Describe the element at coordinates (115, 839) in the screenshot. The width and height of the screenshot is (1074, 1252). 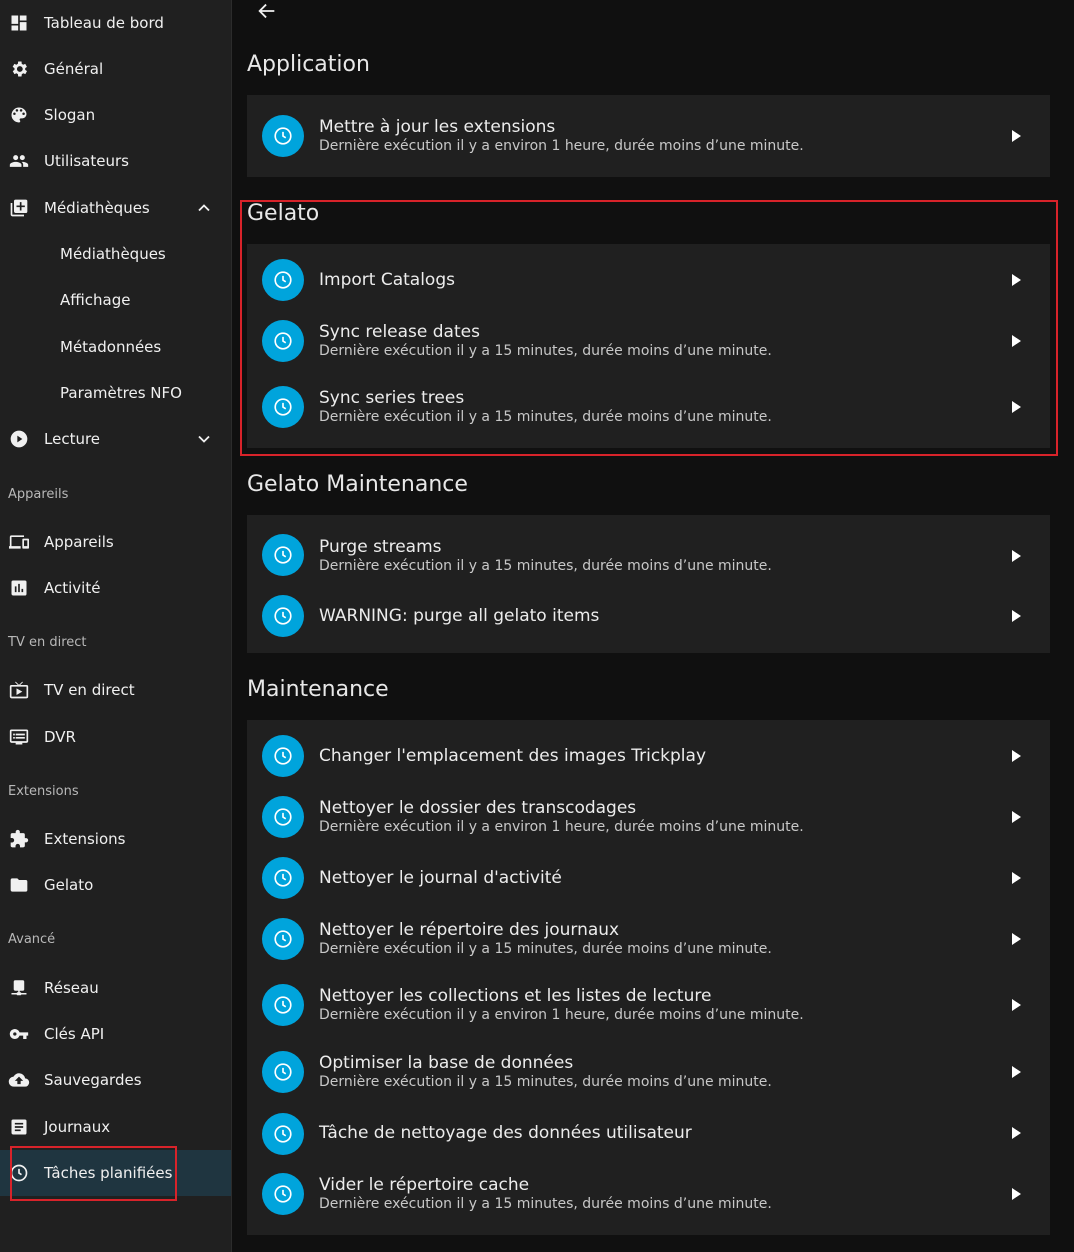
I see `sidebar-item-extensions: Extensions` at that location.